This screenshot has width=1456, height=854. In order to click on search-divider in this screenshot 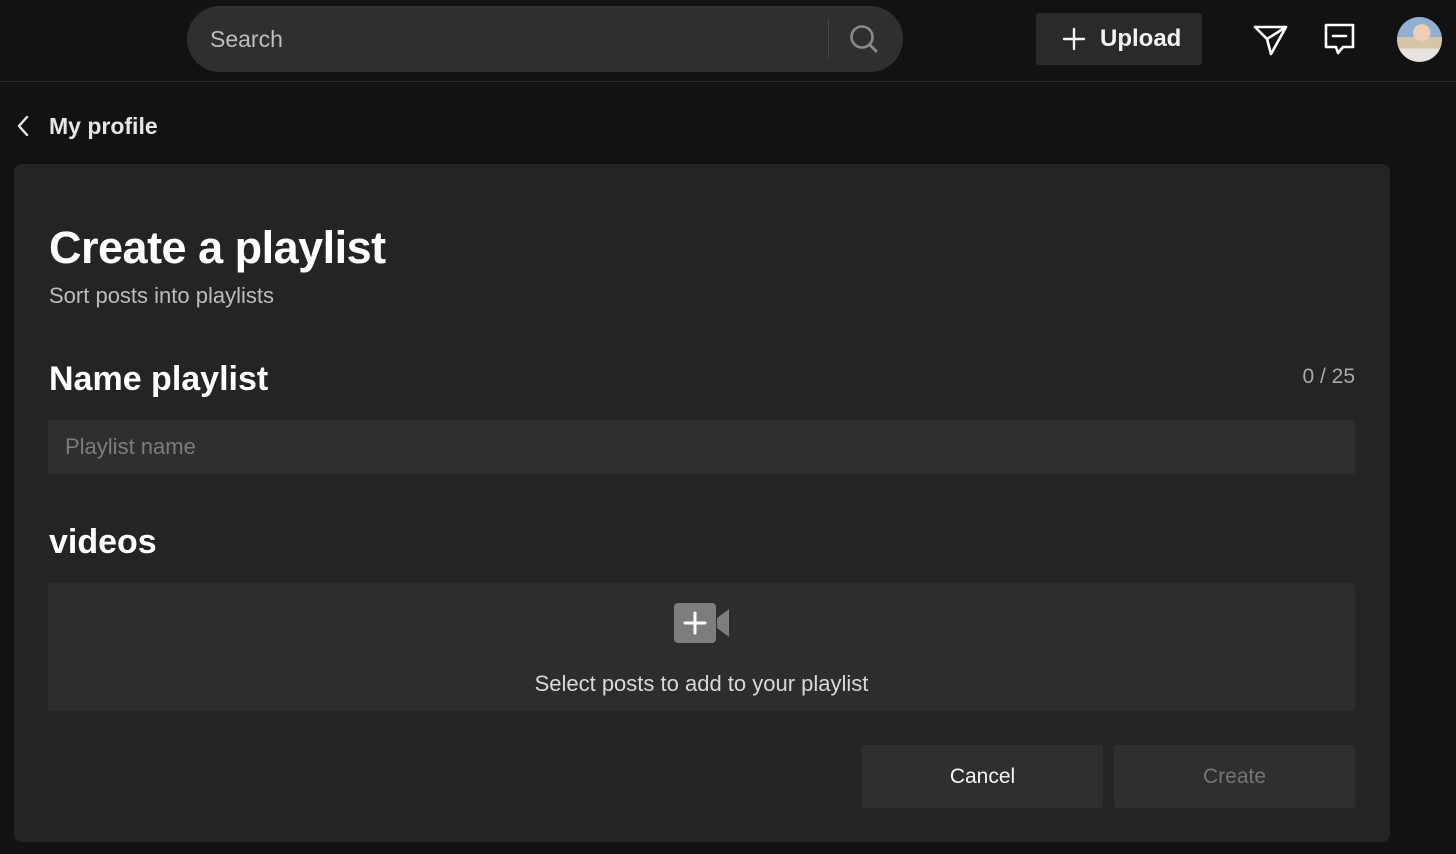, I will do `click(828, 39)`.